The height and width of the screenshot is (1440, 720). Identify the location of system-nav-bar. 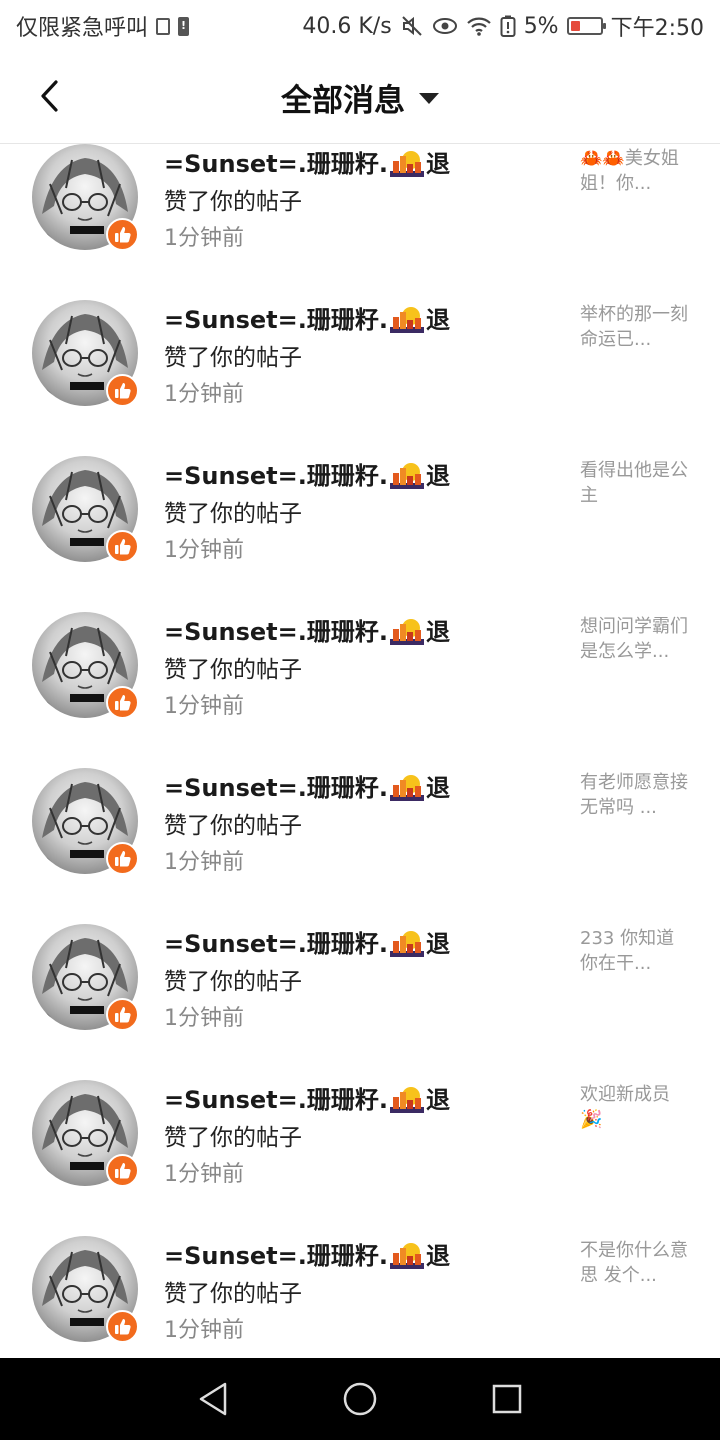
(360, 1399).